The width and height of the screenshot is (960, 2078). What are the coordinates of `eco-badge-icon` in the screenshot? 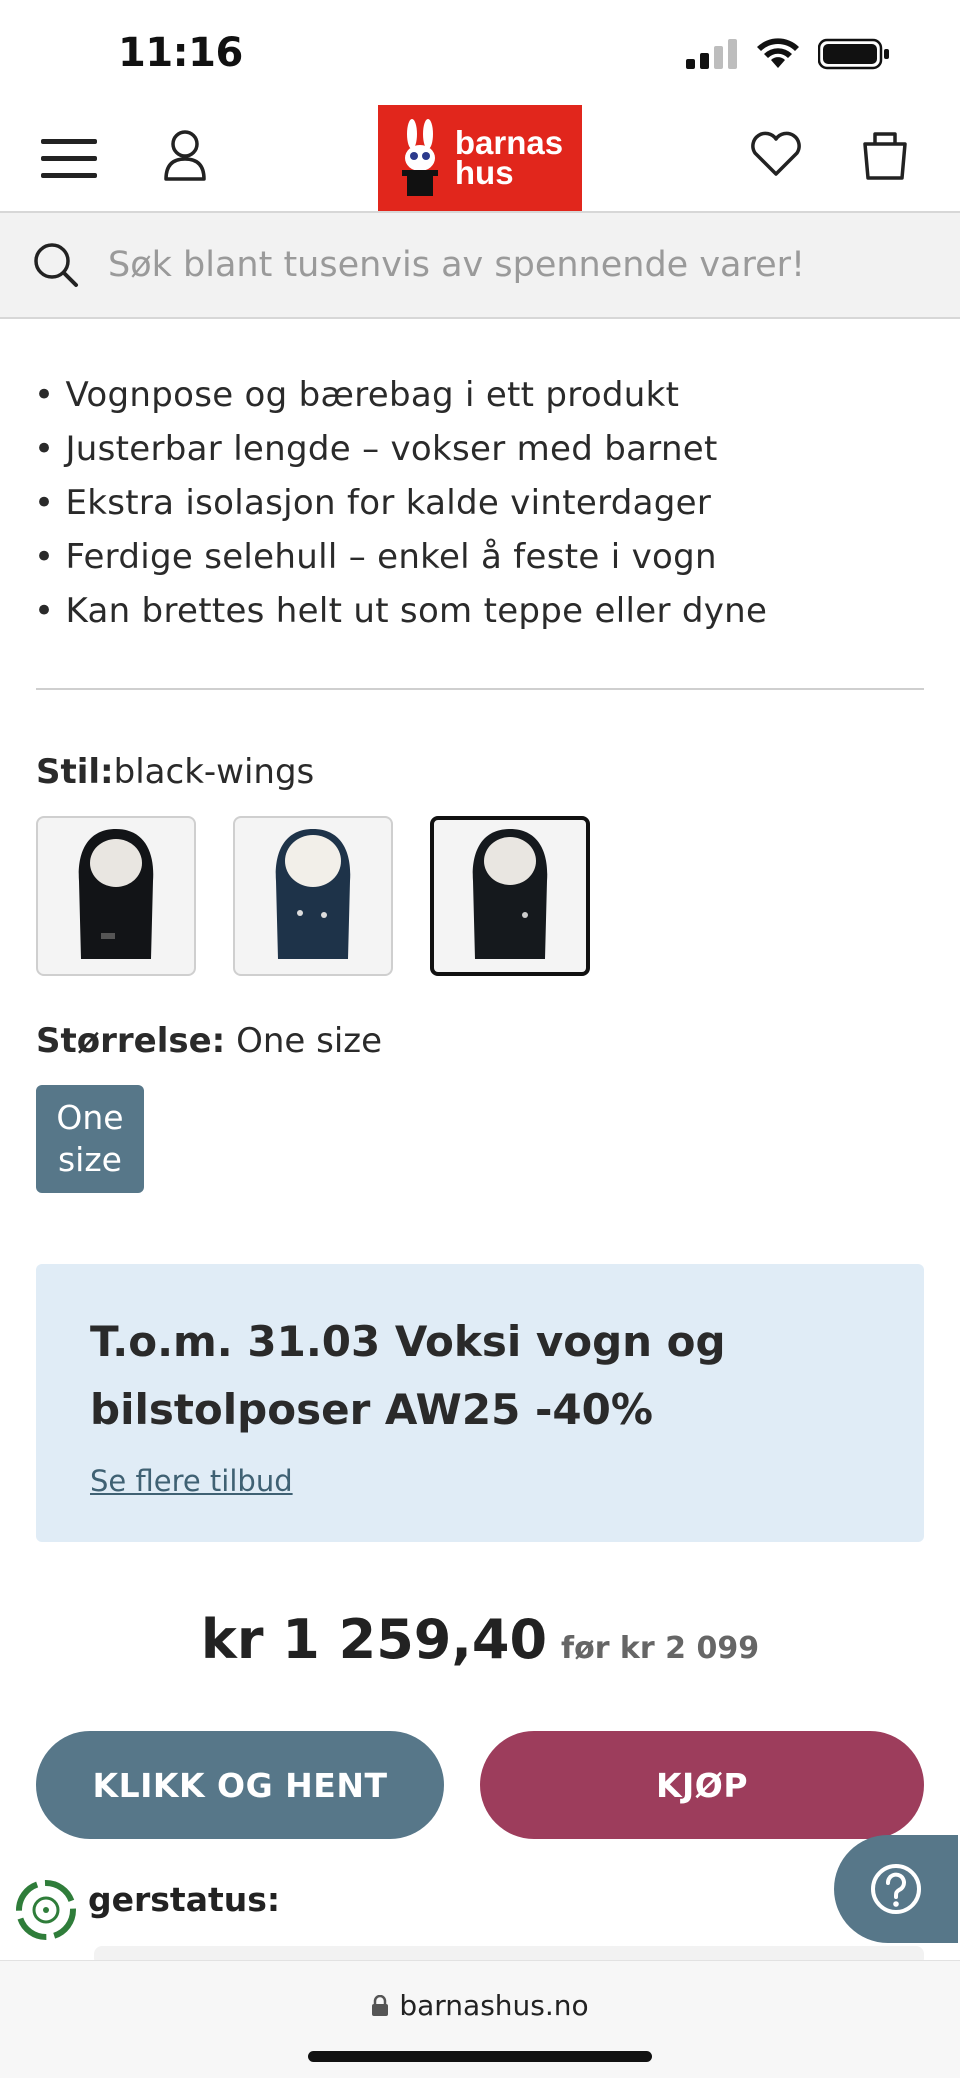 It's located at (46, 1910).